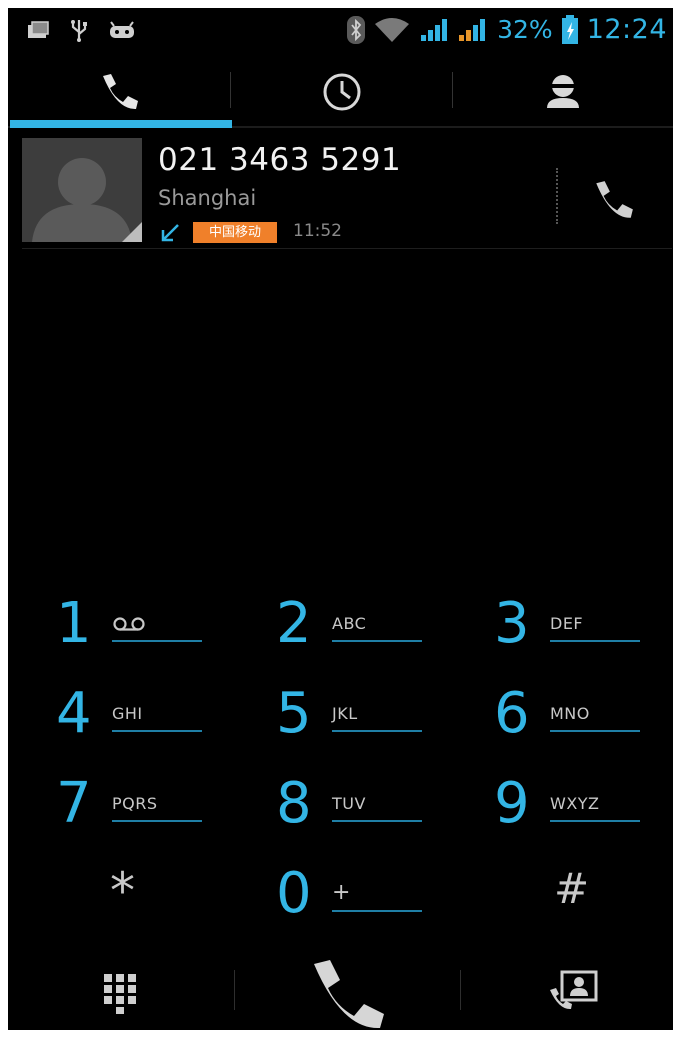 The image size is (681, 1037). I want to click on recent-call-divider, so click(557, 196).